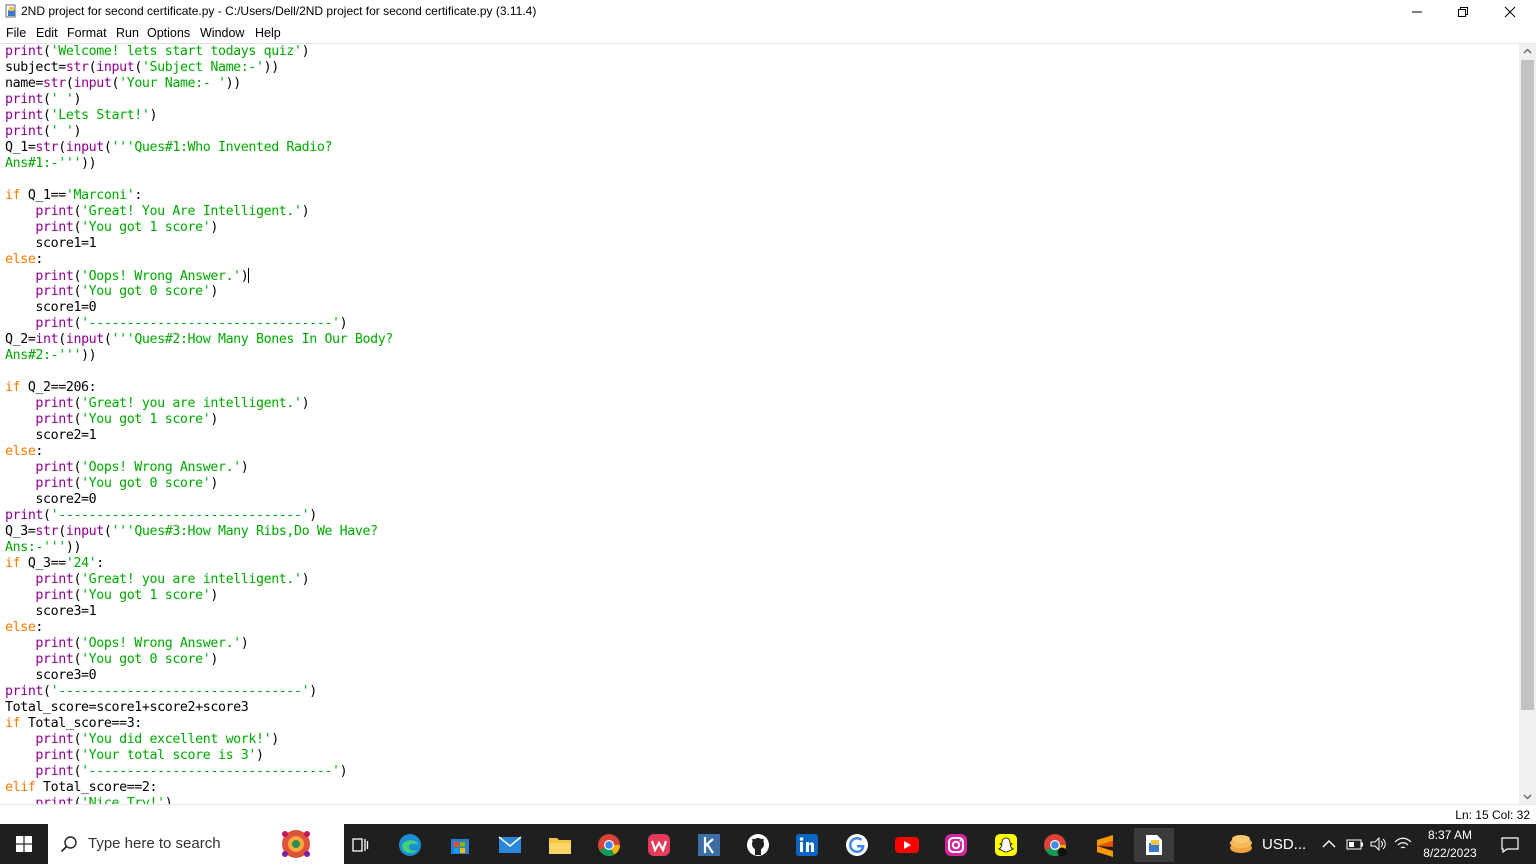 The width and height of the screenshot is (1536, 864). Describe the element at coordinates (51, 611) in the screenshot. I see `code-token: score3=1` at that location.